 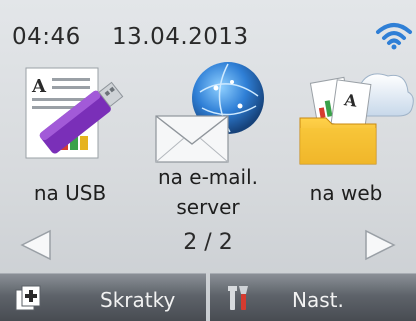 I want to click on shortcuts-label: Skratky, so click(x=138, y=300).